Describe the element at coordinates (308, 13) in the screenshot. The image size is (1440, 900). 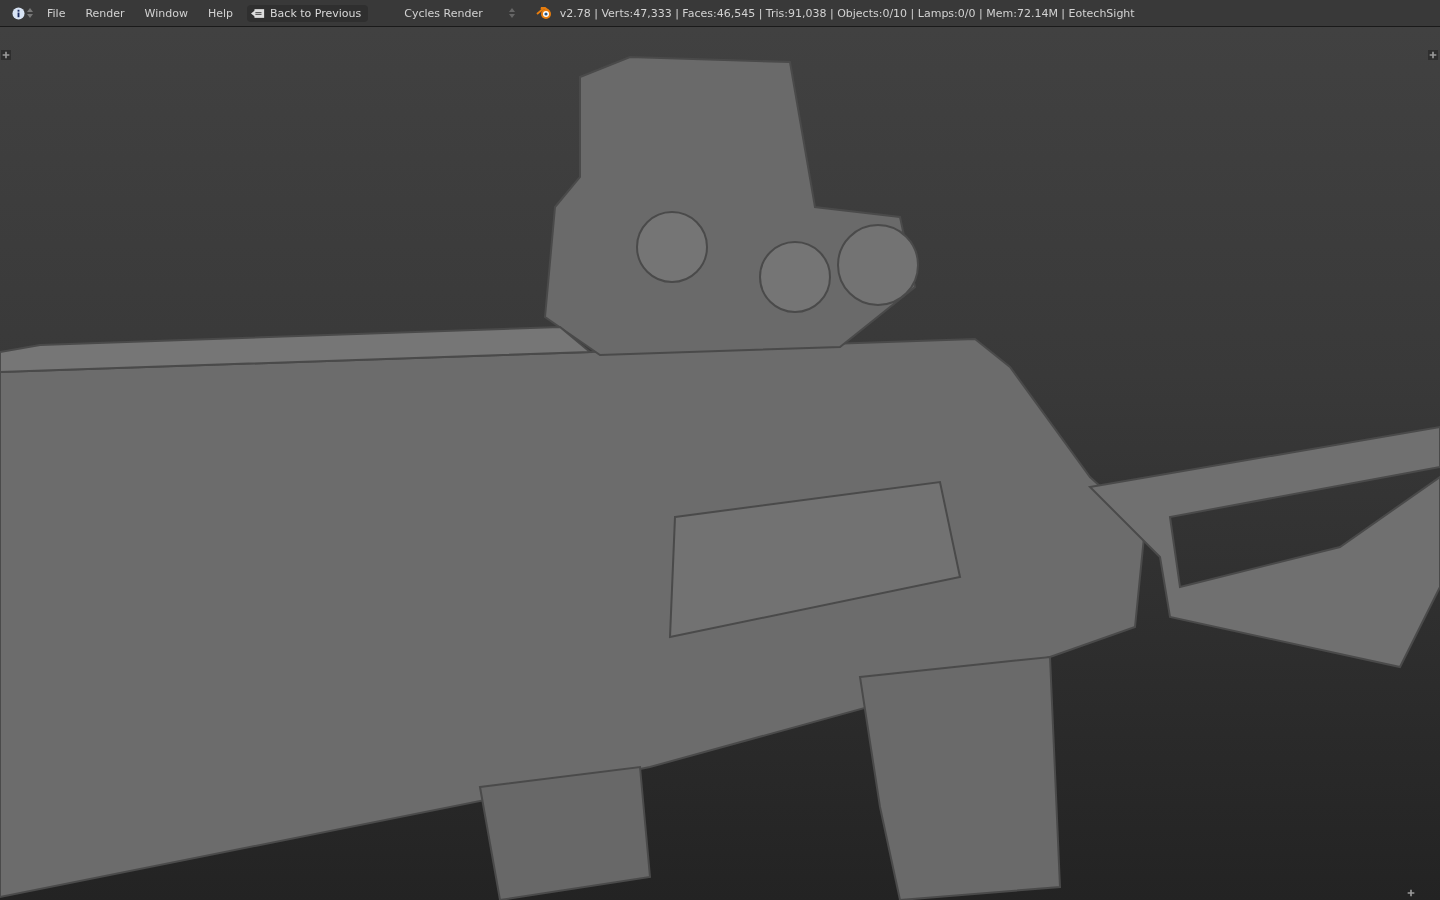
I see `back-to-previous-button: Back to Previous` at that location.